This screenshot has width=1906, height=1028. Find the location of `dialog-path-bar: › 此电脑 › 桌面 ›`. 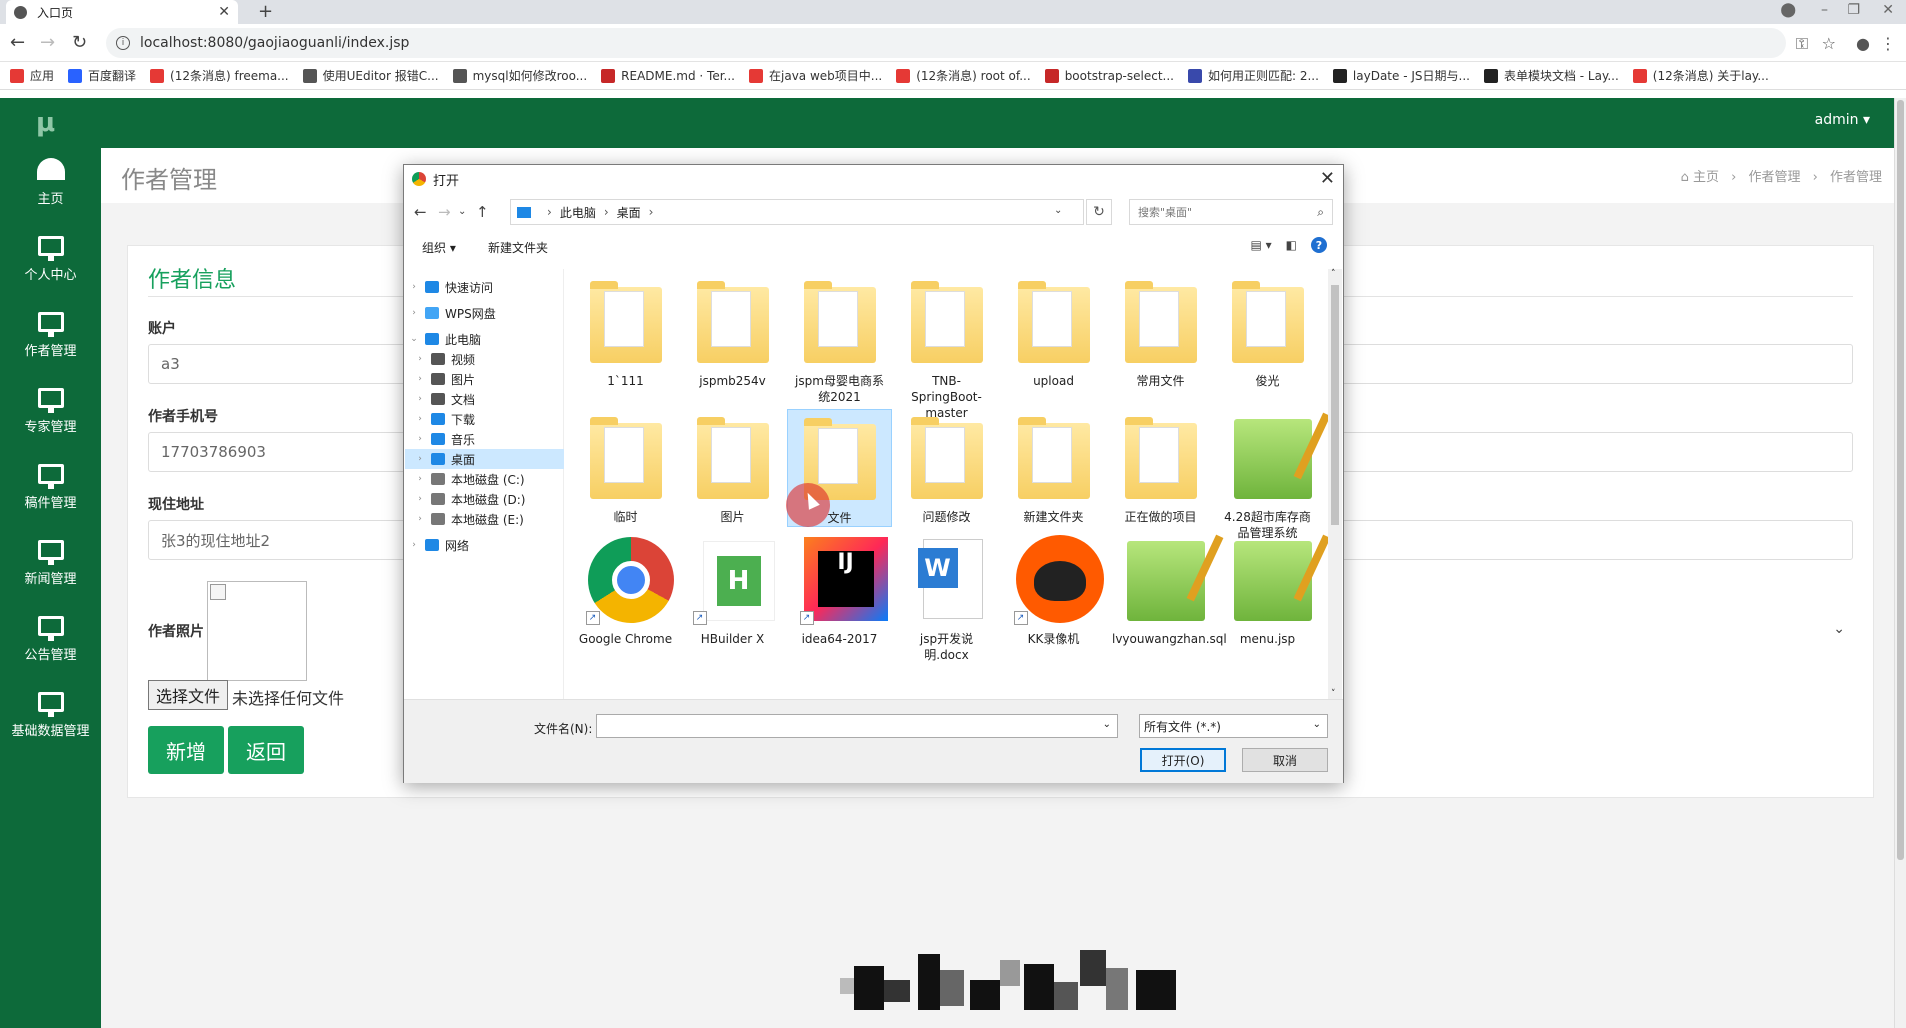

dialog-path-bar: › 此电脑 › 桌面 › is located at coordinates (797, 212).